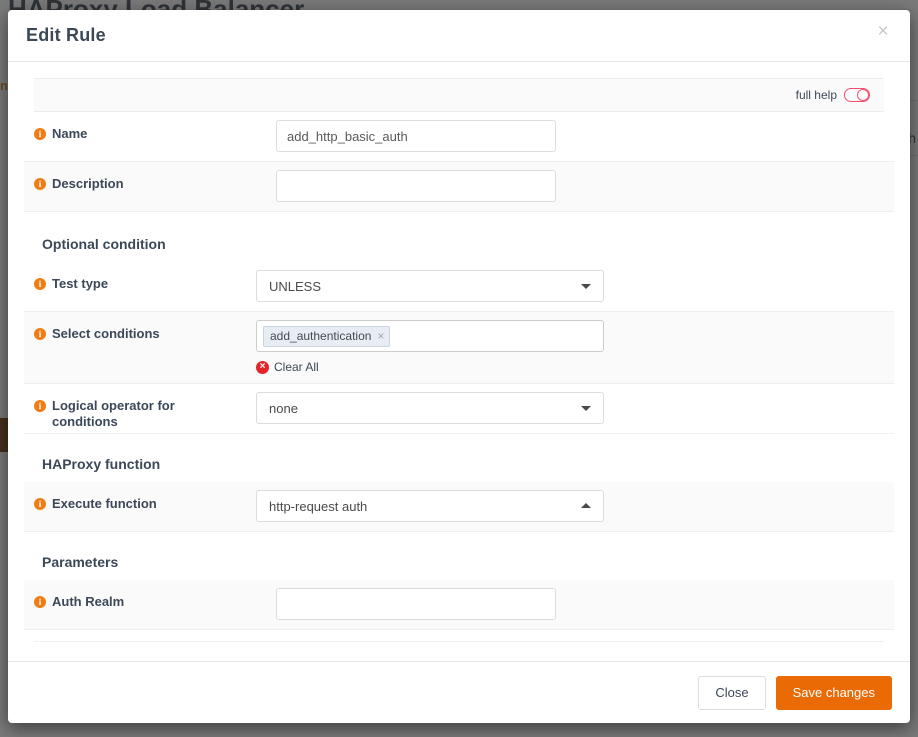 The height and width of the screenshot is (737, 918). What do you see at coordinates (430, 408) in the screenshot?
I see `logical-operator-select: none` at bounding box center [430, 408].